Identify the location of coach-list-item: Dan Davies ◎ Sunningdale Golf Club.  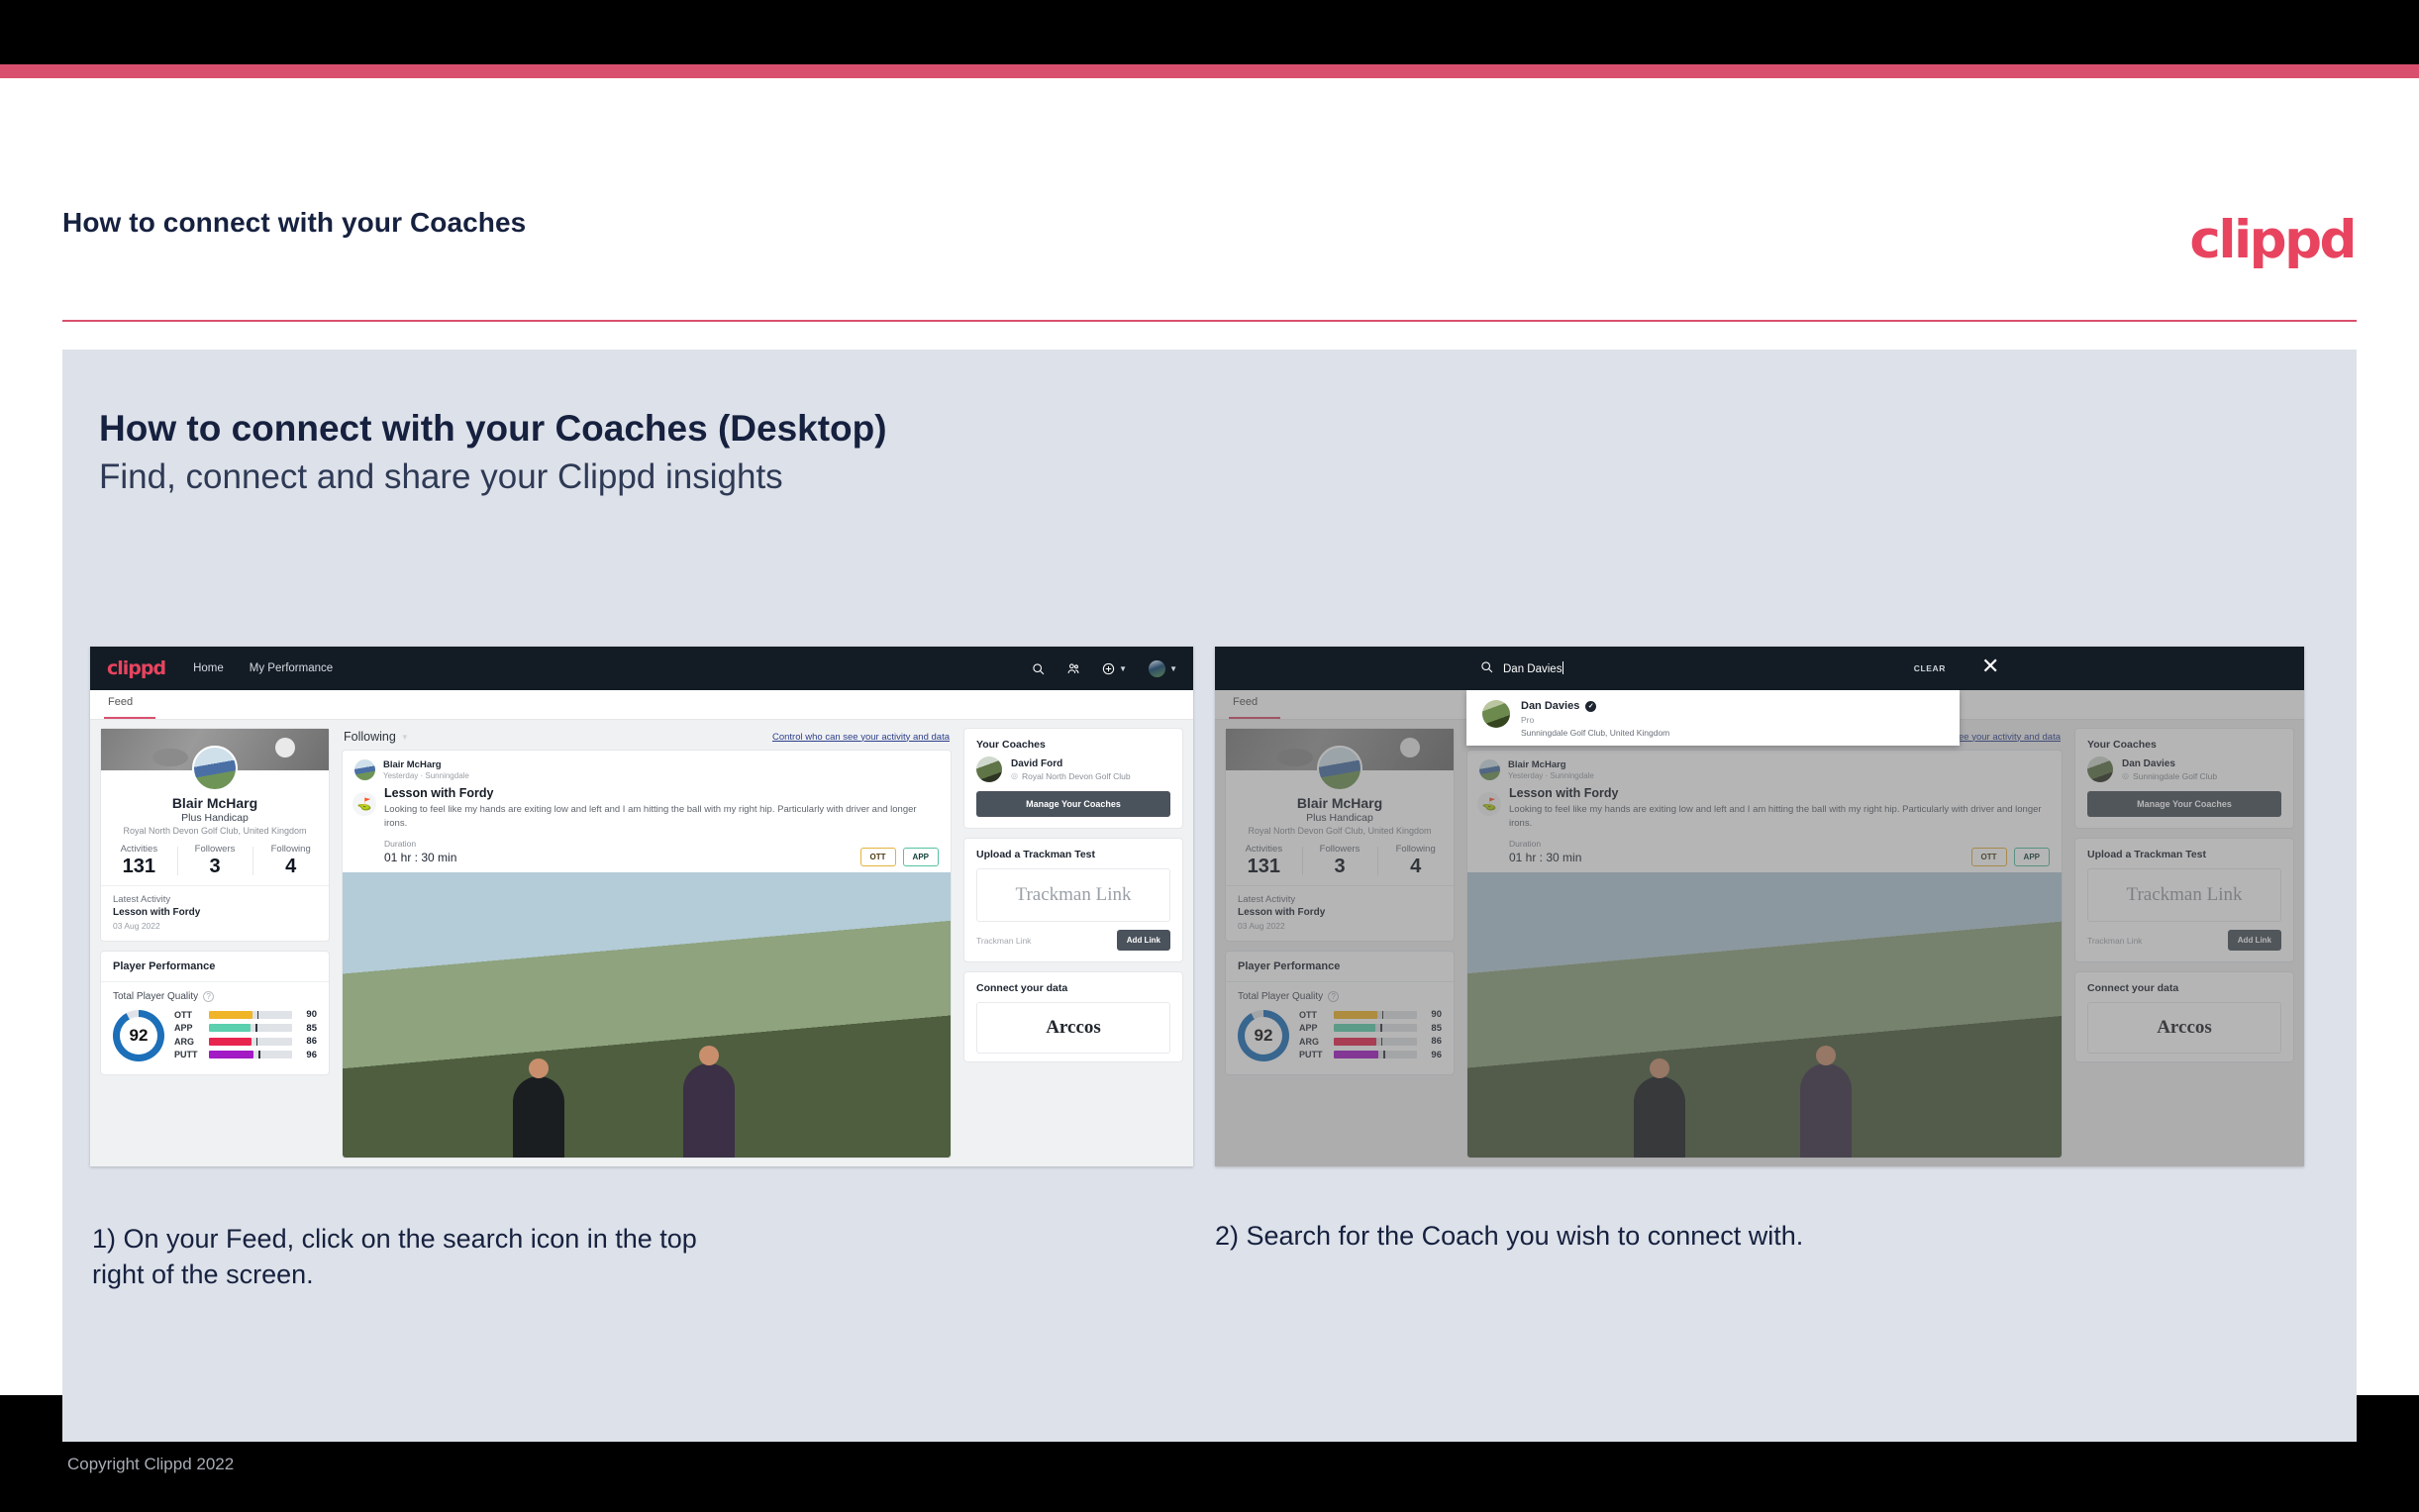
(2184, 773).